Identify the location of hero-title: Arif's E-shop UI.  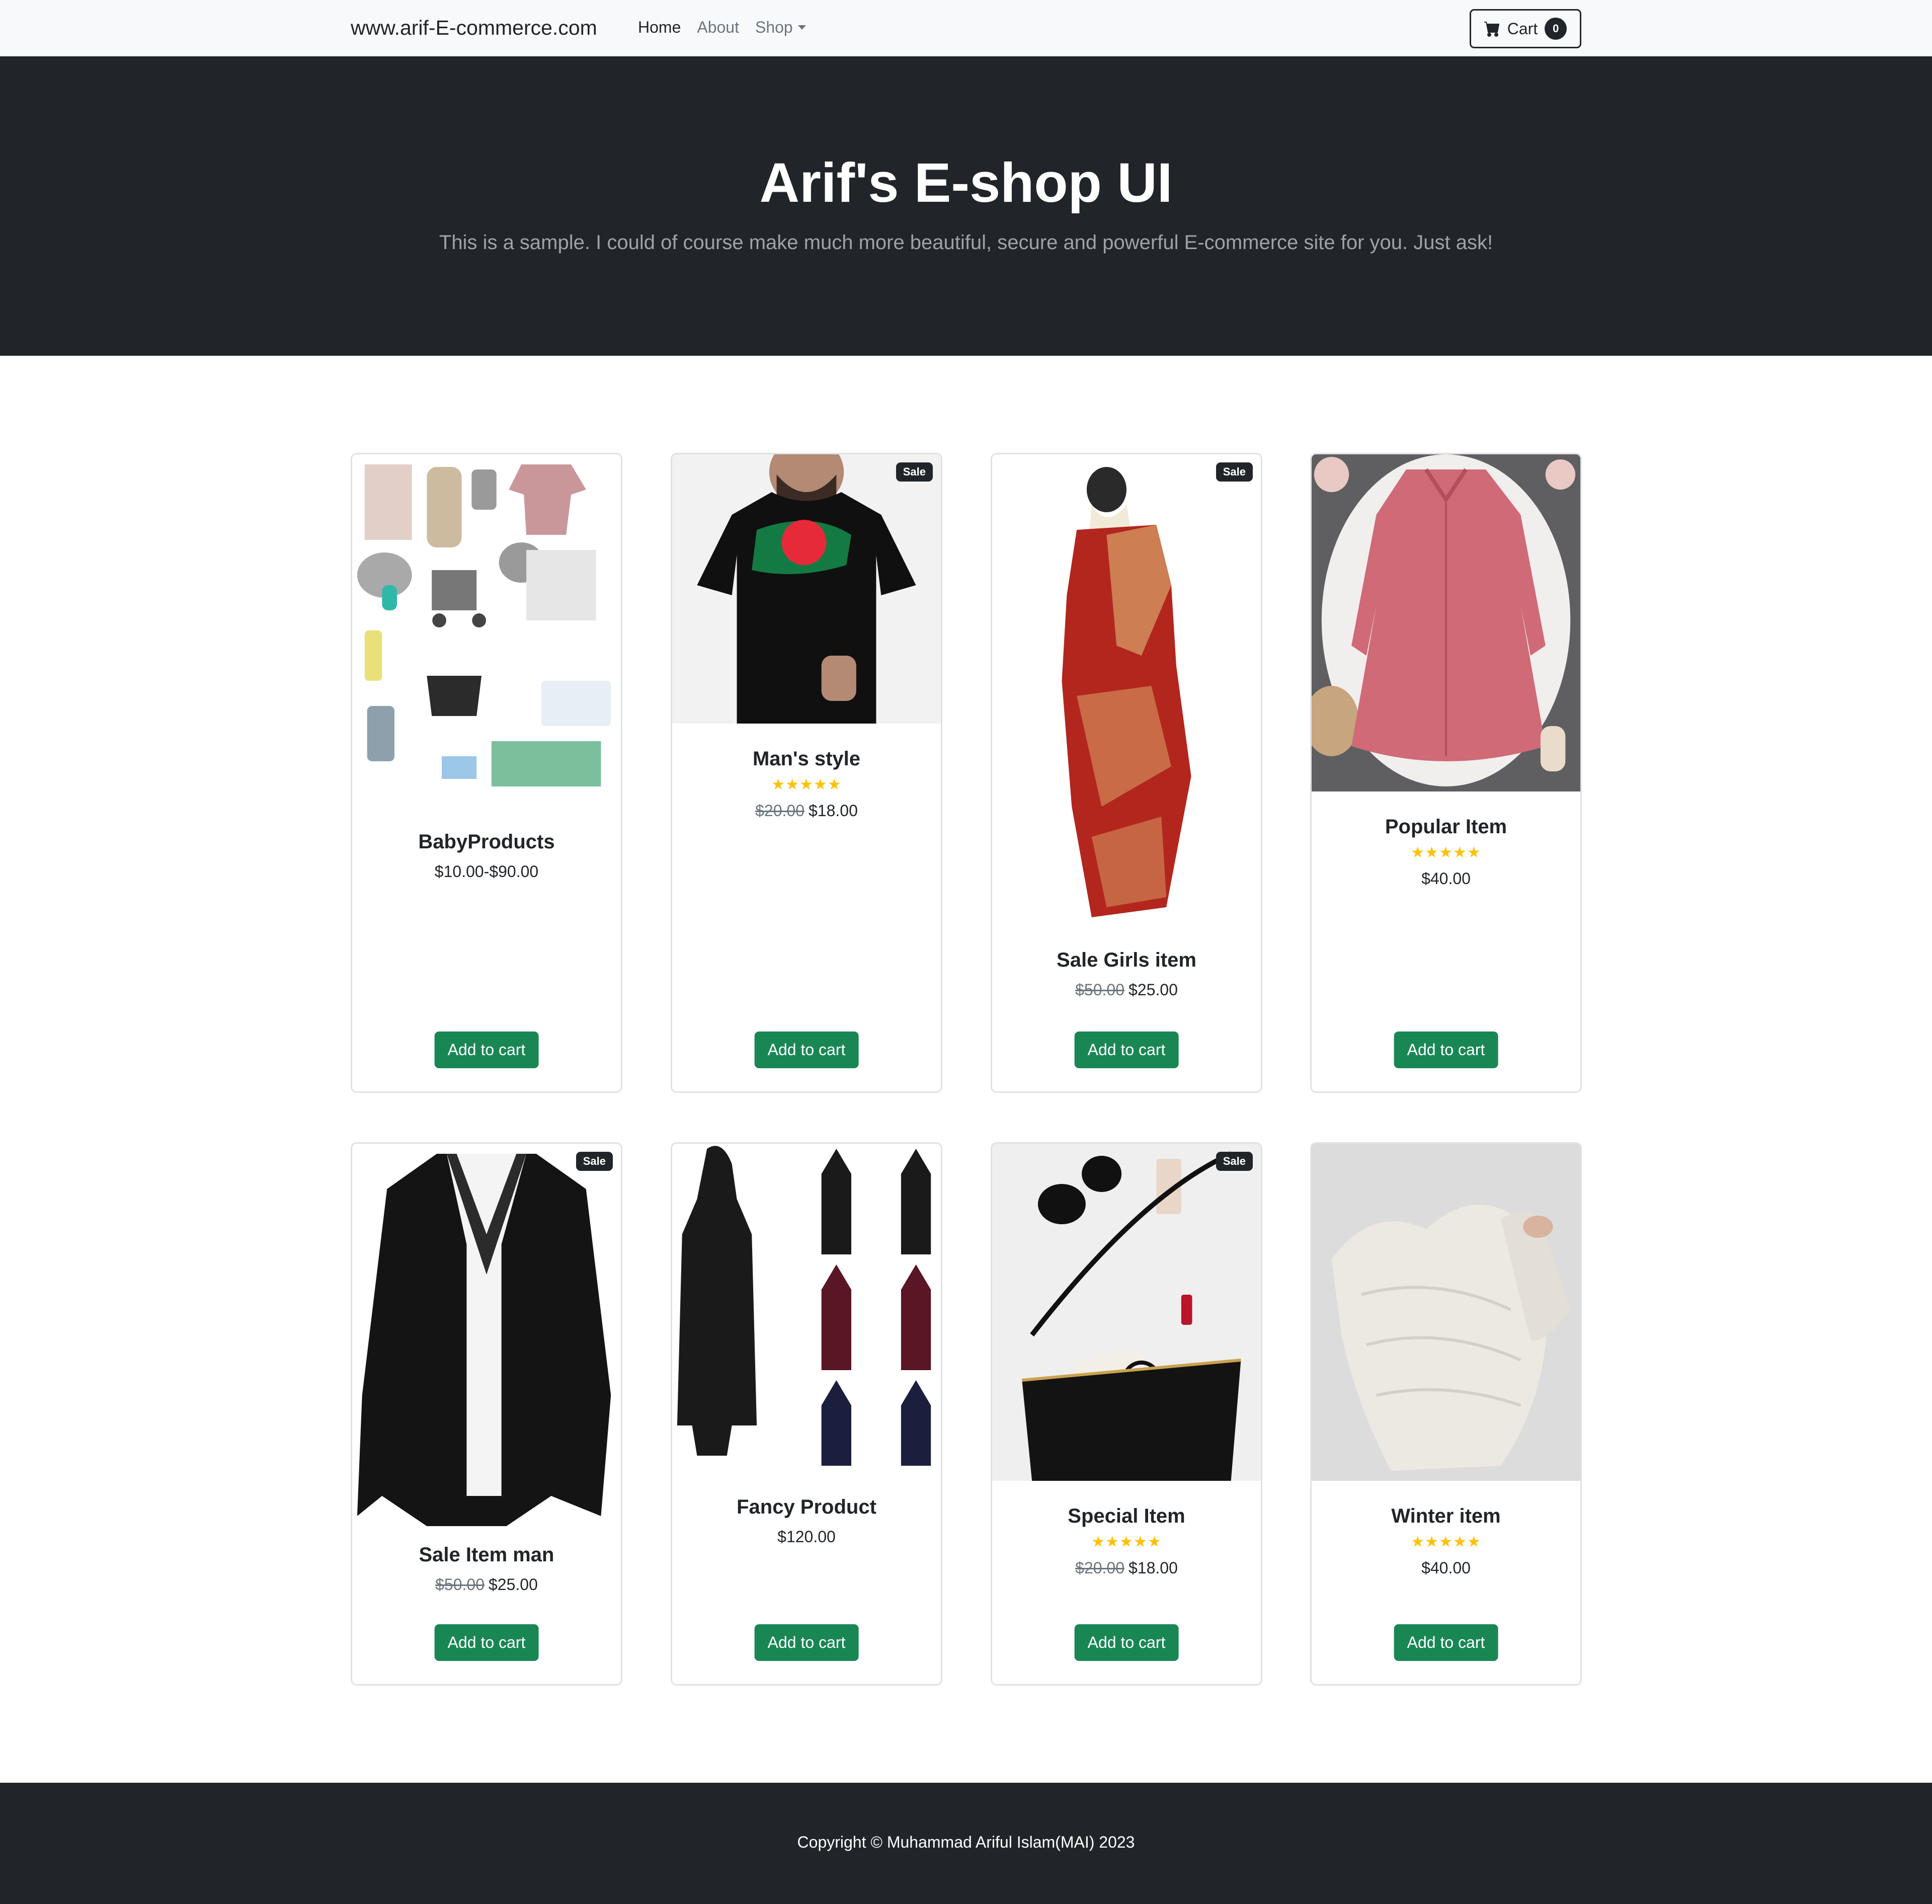
(966, 183).